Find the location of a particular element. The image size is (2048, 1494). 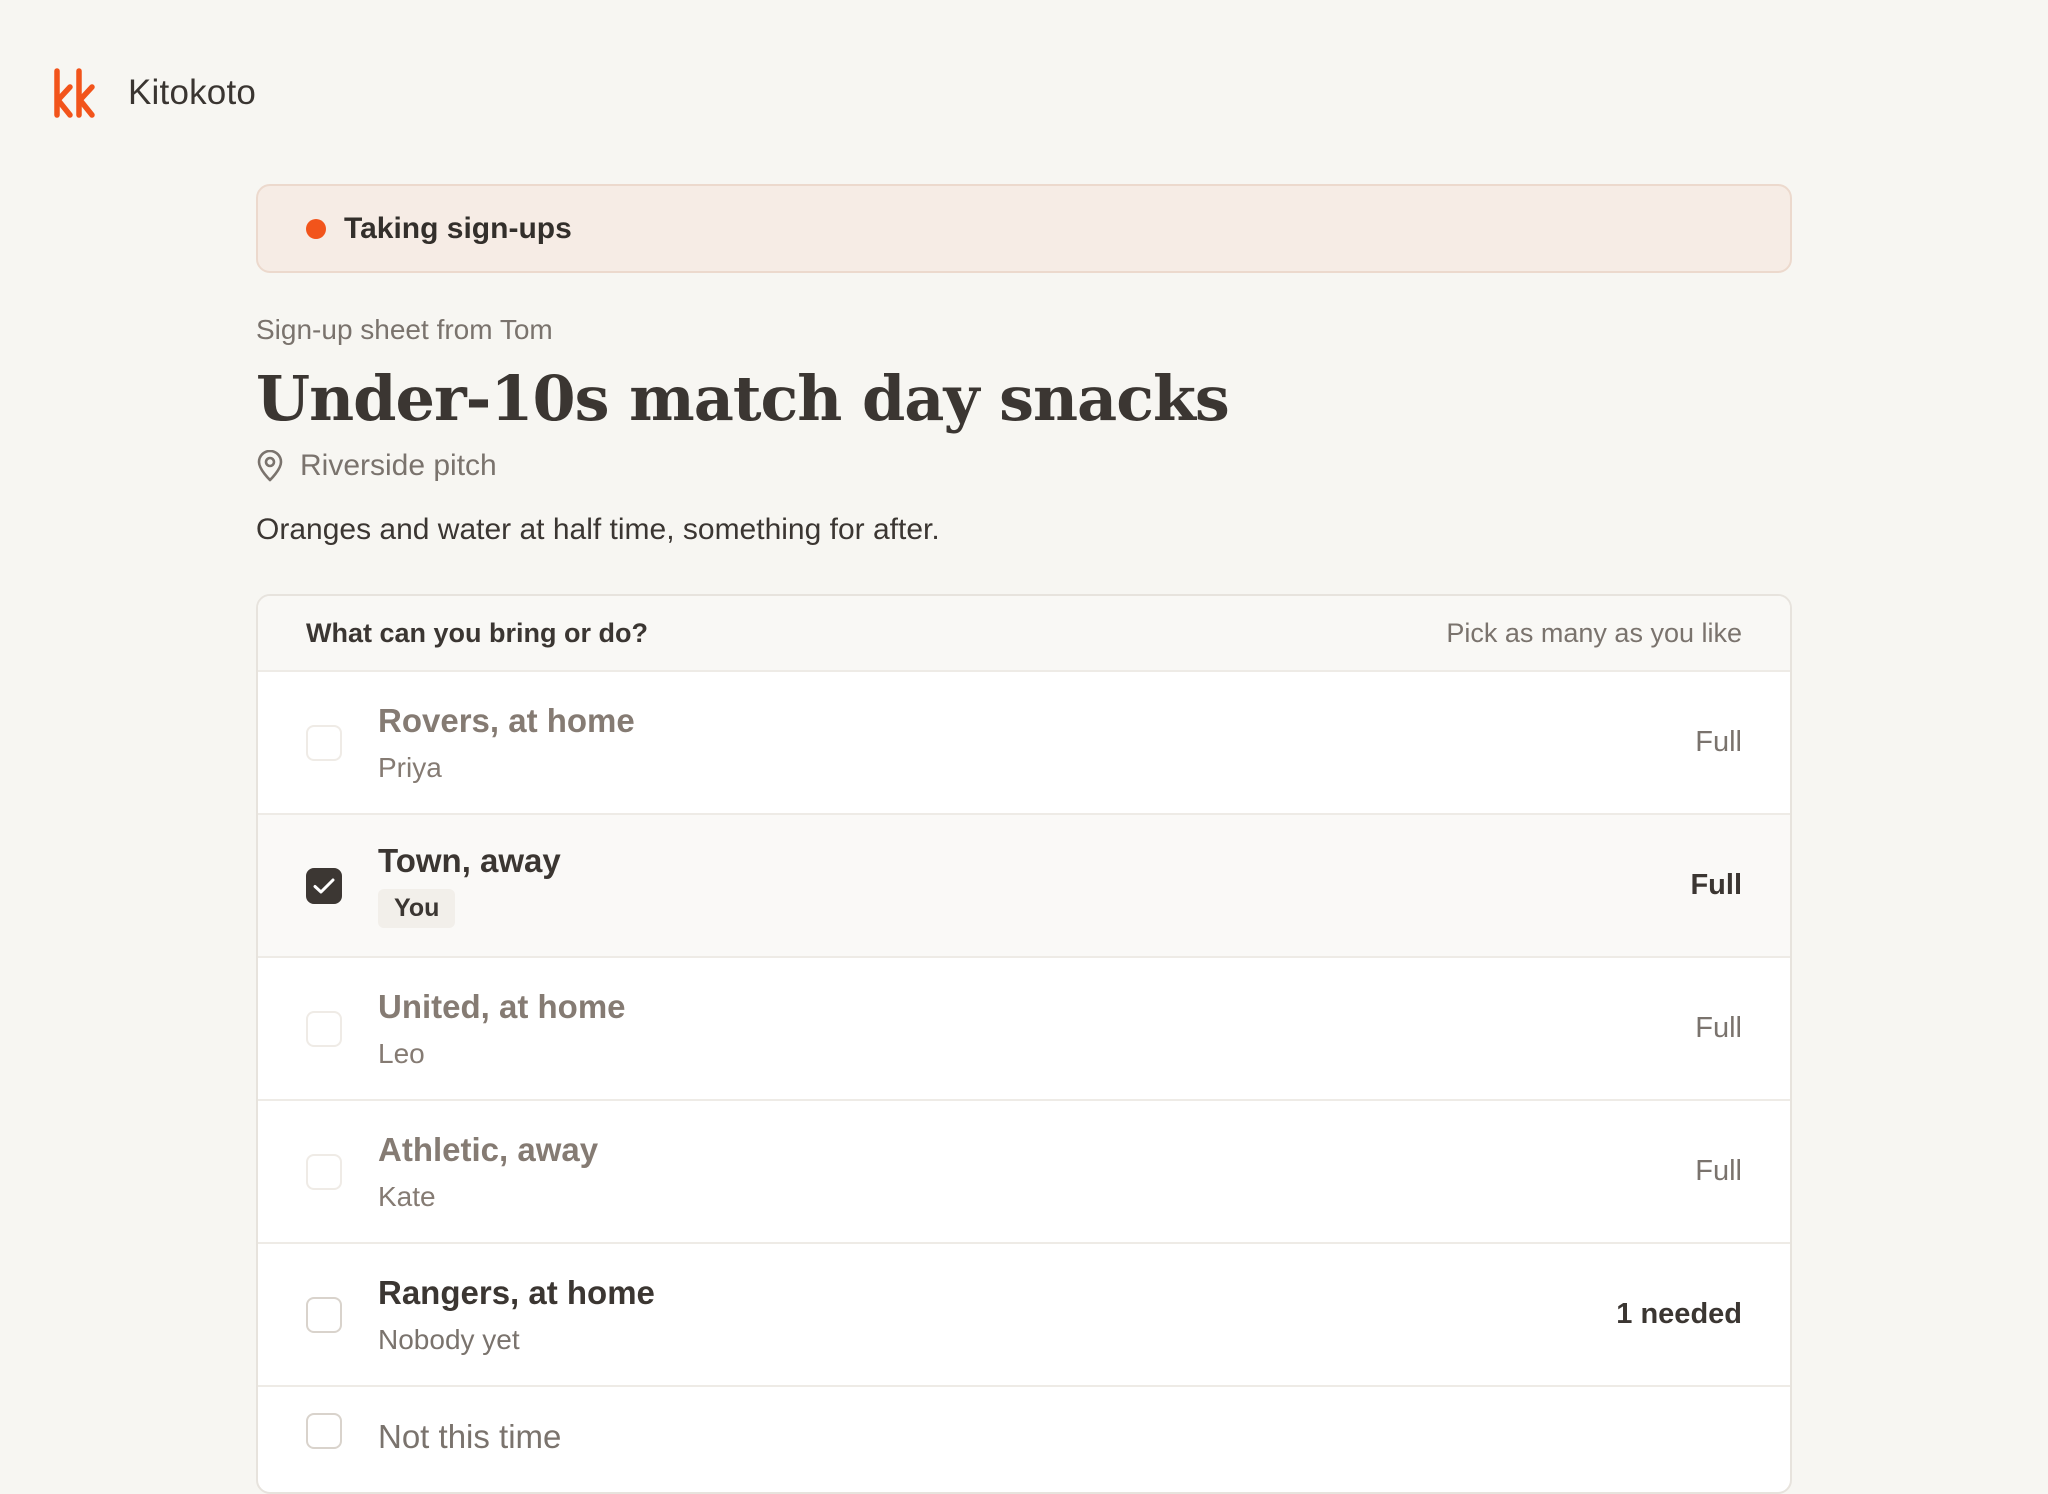

location-label: Riverside pitch is located at coordinates (398, 466).